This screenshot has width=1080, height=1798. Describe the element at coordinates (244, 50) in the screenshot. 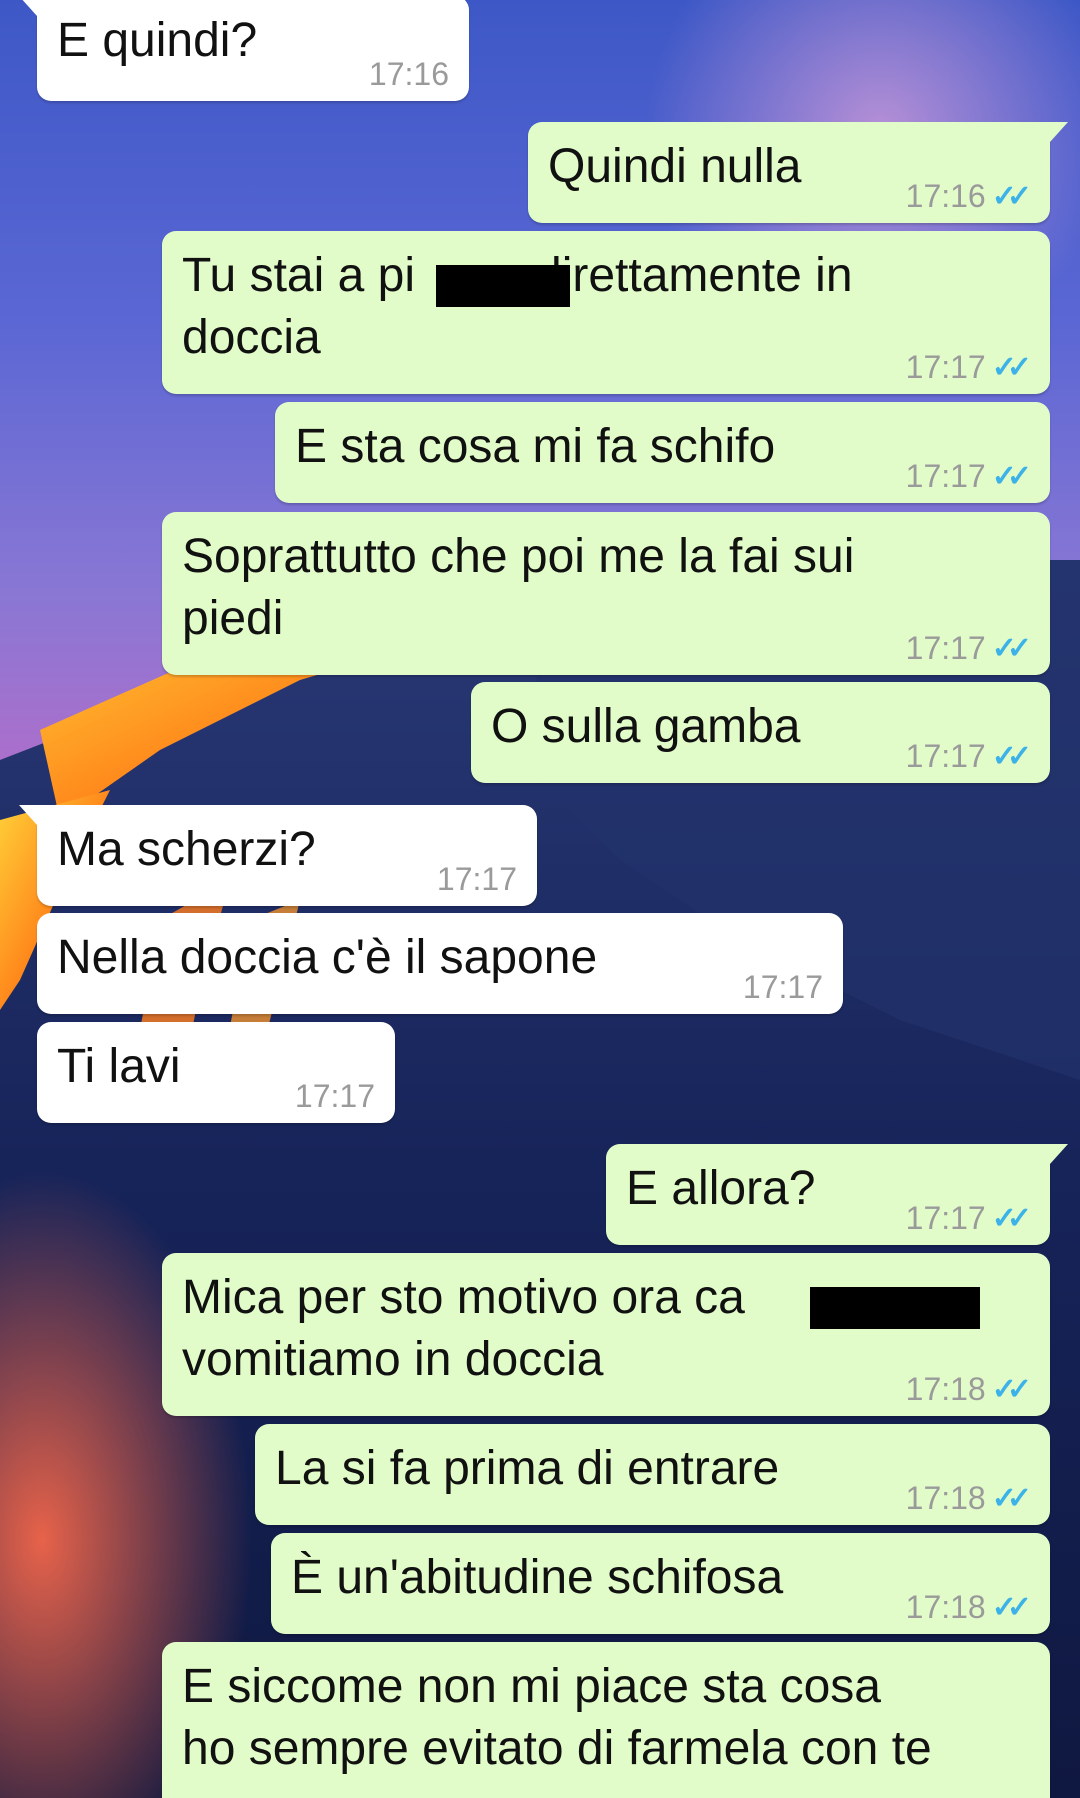

I see `incoming-message-bubble: E quindi? 17:16` at that location.